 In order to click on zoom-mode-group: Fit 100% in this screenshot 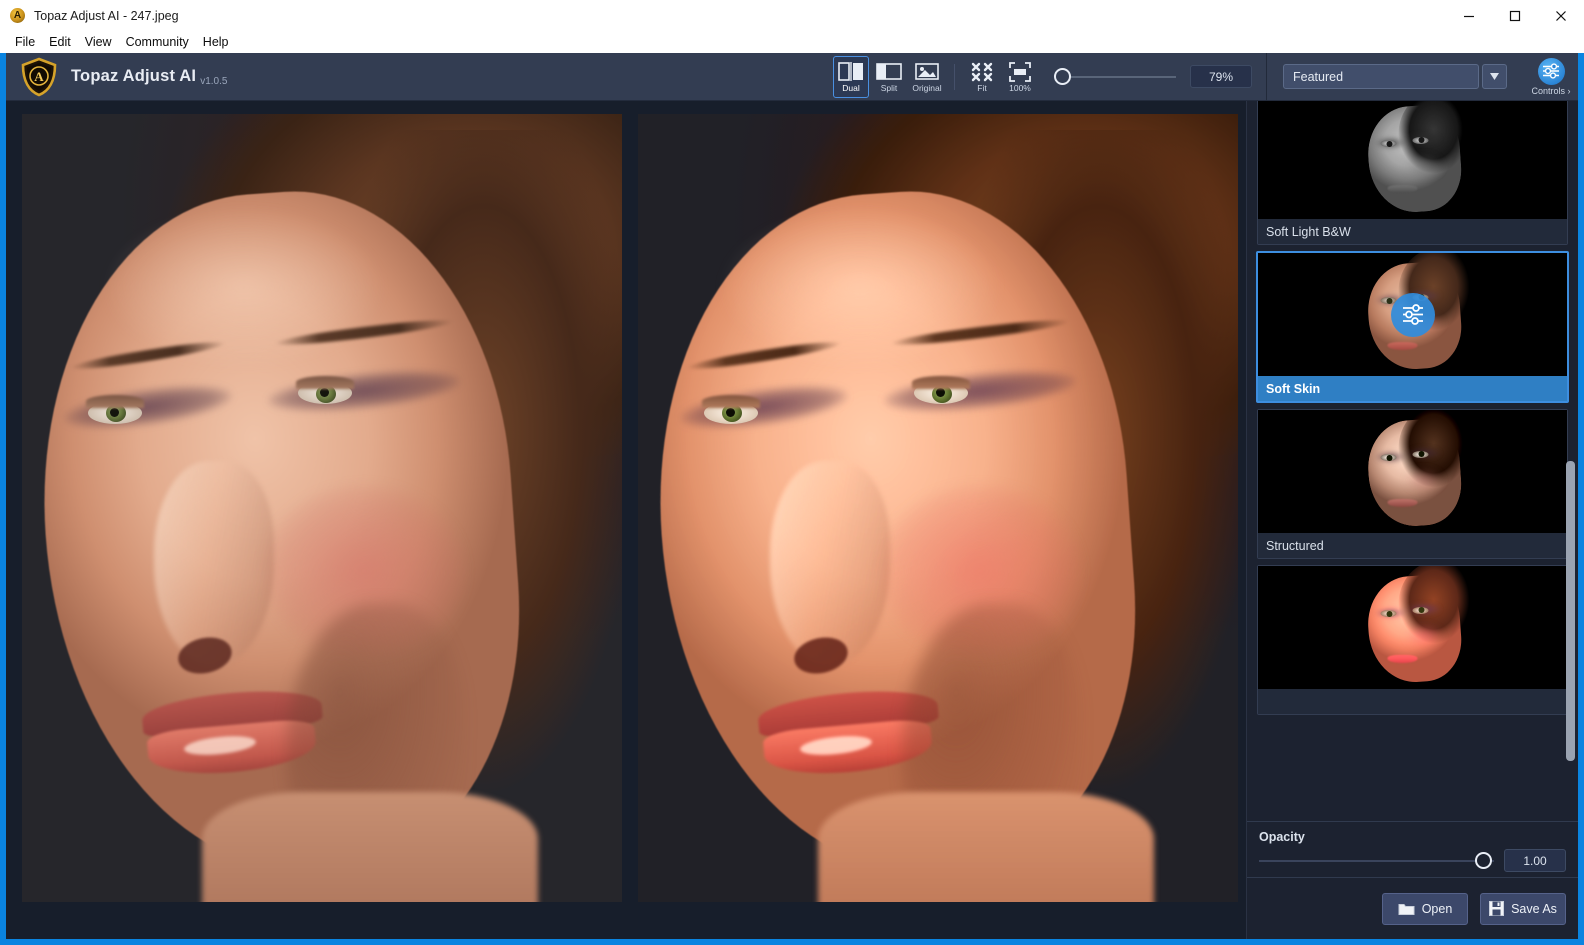, I will do `click(1001, 77)`.